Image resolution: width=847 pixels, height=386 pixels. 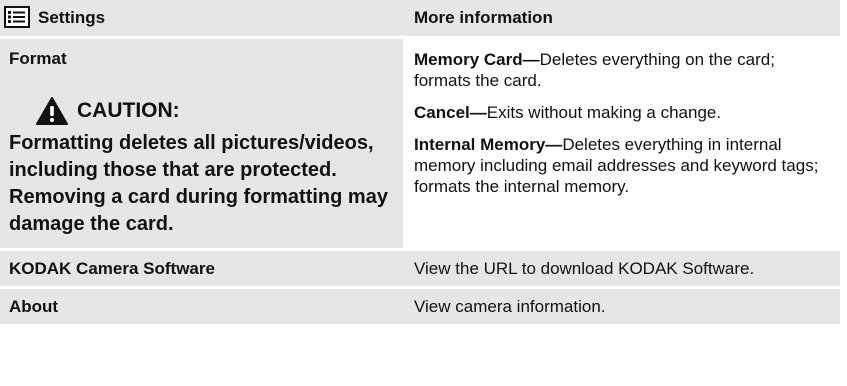 What do you see at coordinates (201, 268) in the screenshot?
I see `software-setting-name: KODAK Camera Software` at bounding box center [201, 268].